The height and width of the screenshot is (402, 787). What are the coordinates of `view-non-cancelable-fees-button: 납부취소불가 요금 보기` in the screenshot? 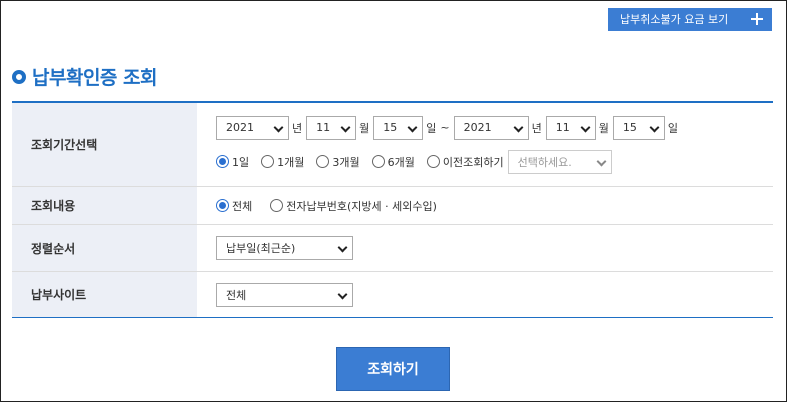 It's located at (690, 19).